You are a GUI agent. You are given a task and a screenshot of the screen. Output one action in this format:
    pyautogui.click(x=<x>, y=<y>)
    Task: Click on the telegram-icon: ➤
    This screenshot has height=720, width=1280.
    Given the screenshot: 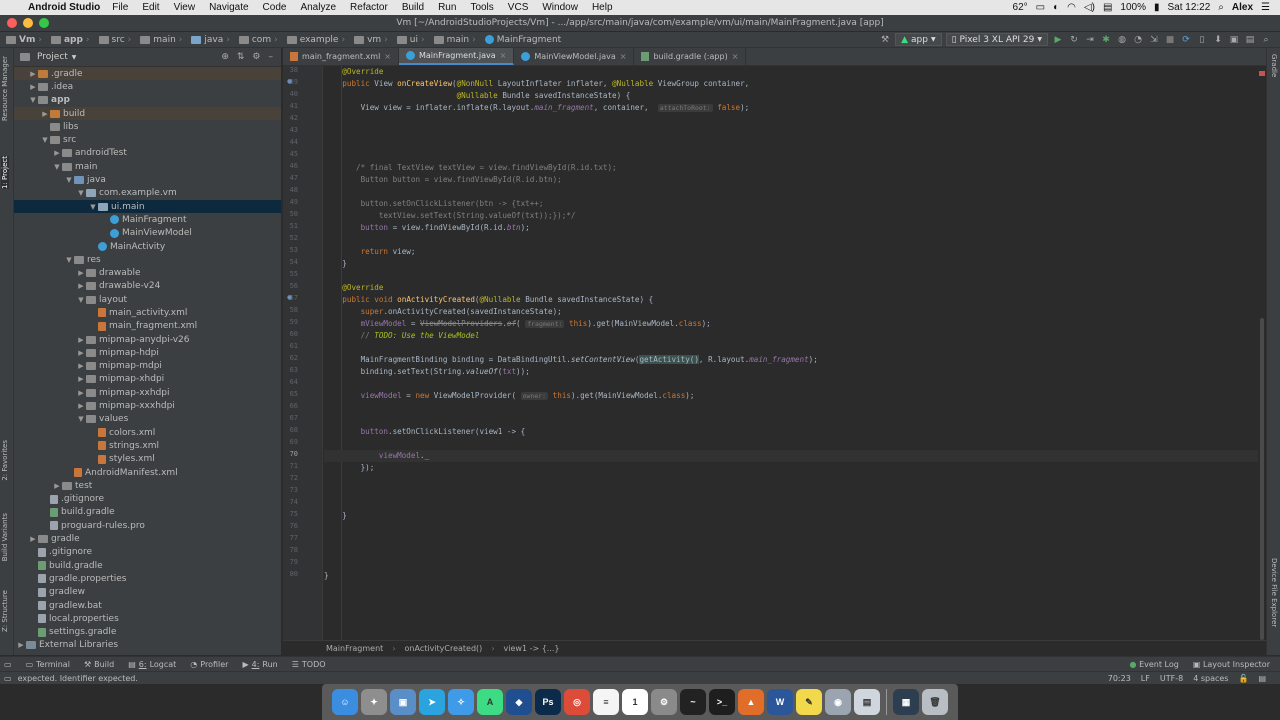 What is the action you would take?
    pyautogui.click(x=432, y=702)
    